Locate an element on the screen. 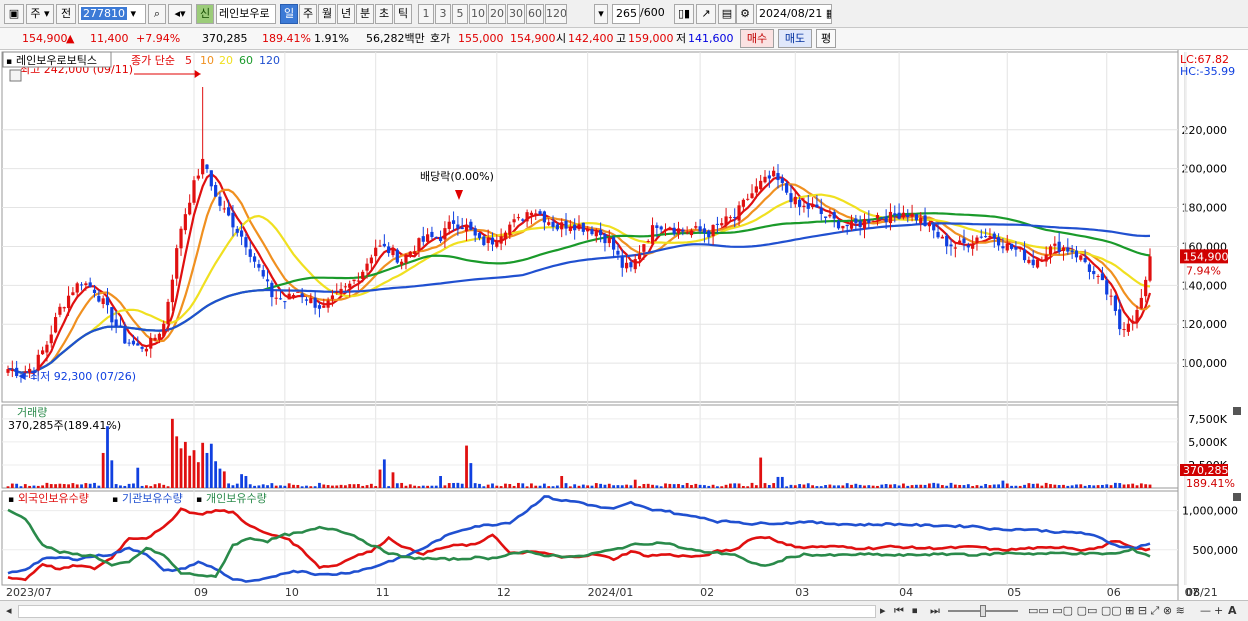 The width and height of the screenshot is (1248, 621). high-label: 고 is located at coordinates (621, 38).